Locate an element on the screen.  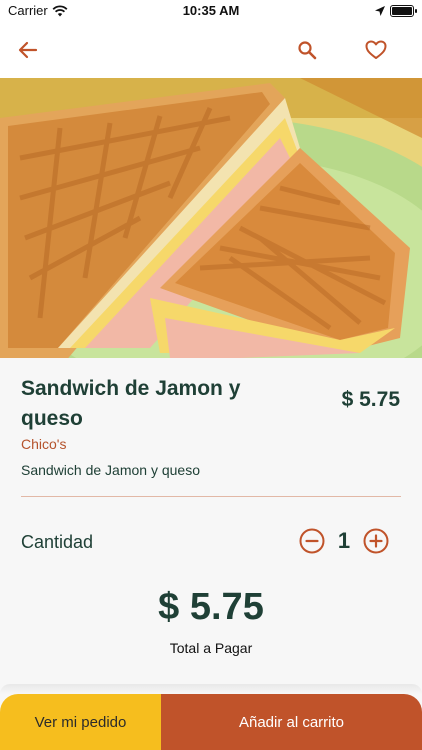
quantity-stepper: 1 is located at coordinates (344, 541).